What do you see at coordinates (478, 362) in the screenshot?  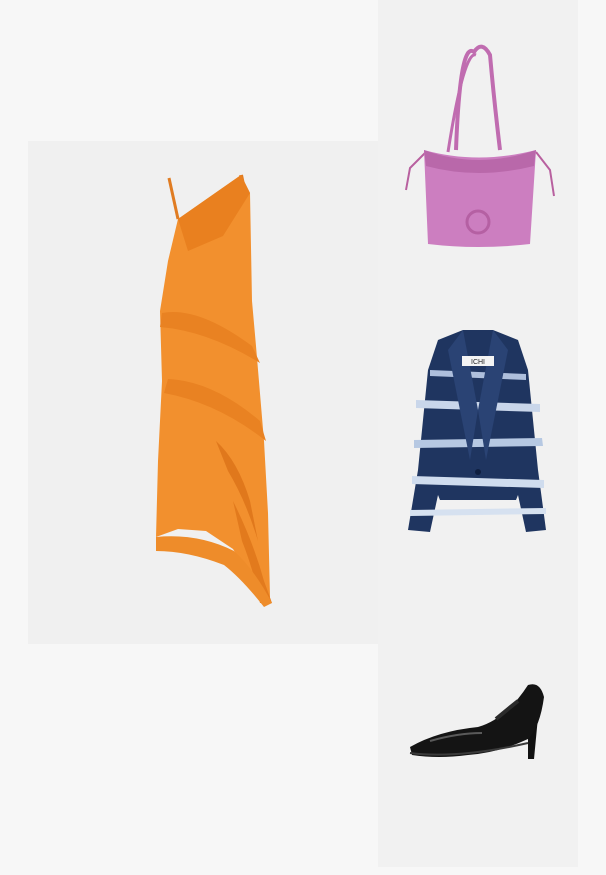 I see `blazer-brand-label-text: ICHI` at bounding box center [478, 362].